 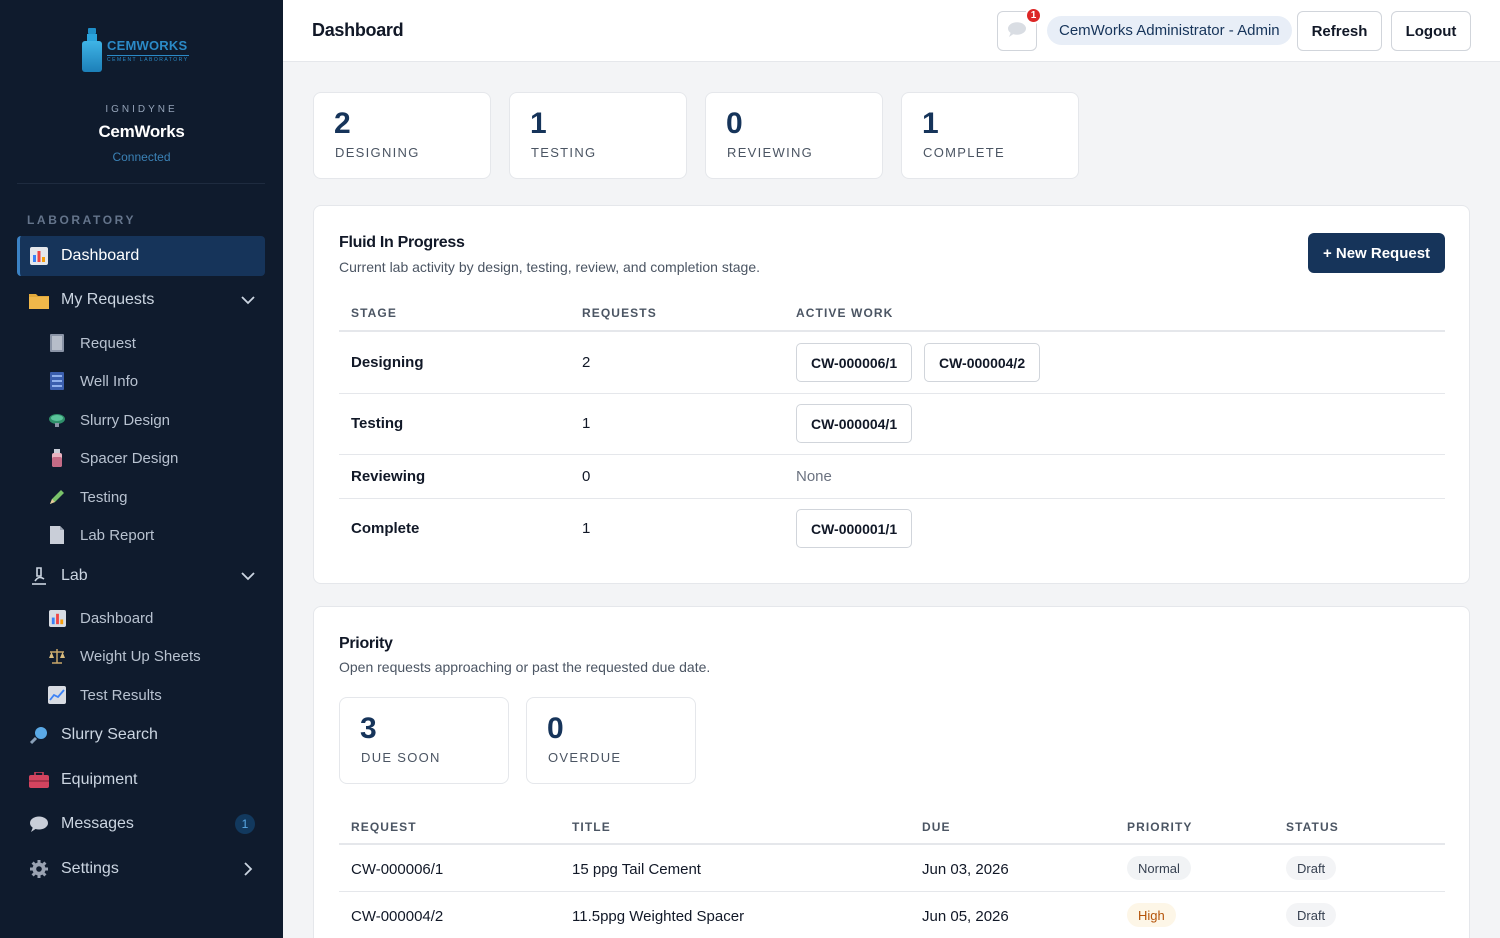 I want to click on scales-icon, so click(x=57, y=656).